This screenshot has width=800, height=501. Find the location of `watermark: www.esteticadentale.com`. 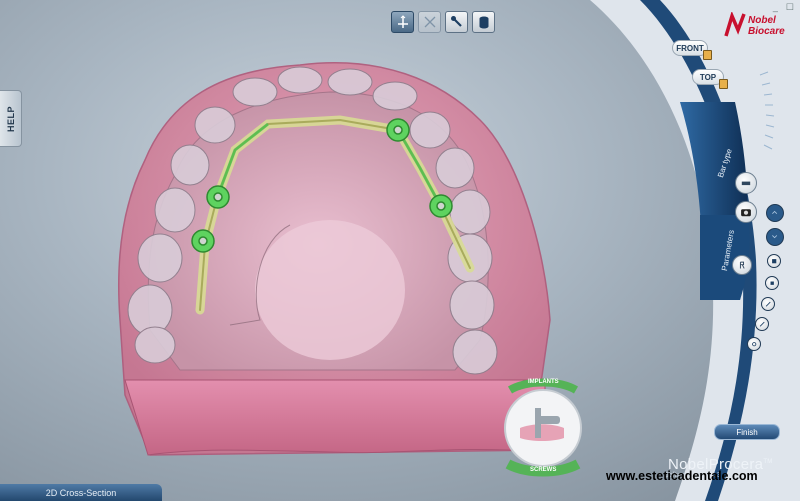

watermark: www.esteticadentale.com is located at coordinates (682, 476).